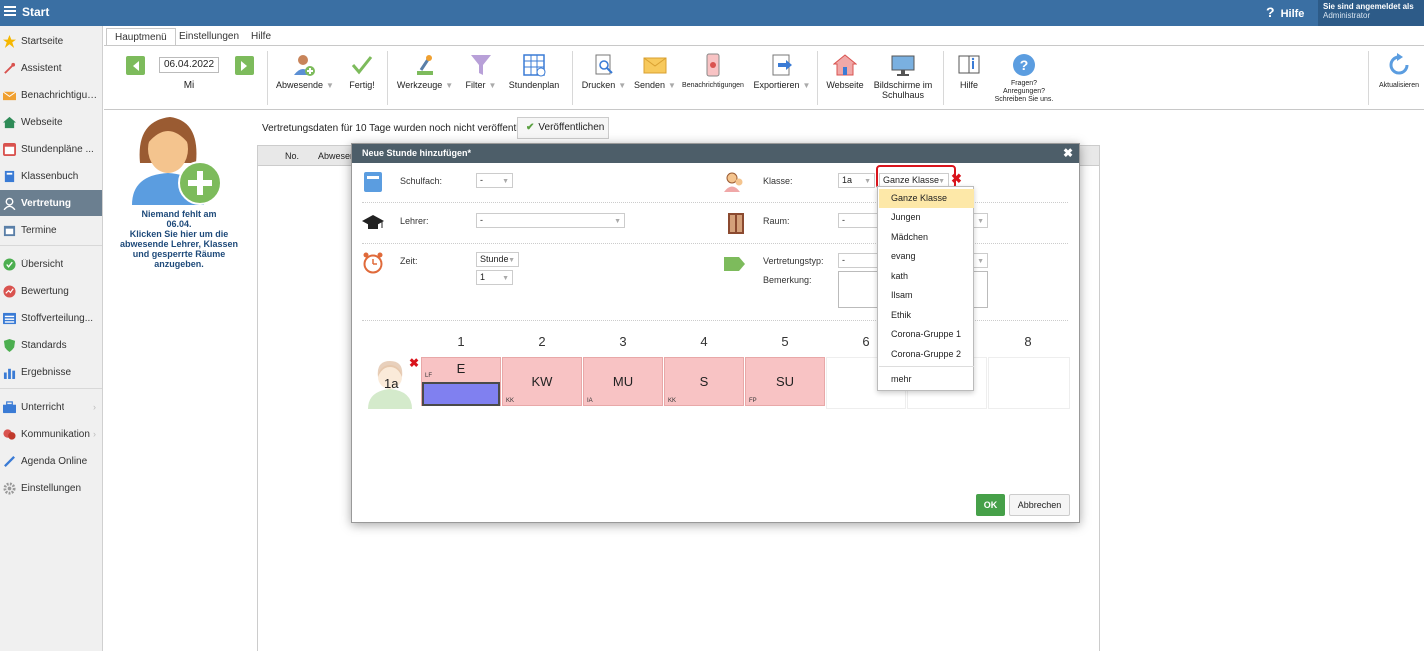 Image resolution: width=1424 pixels, height=651 pixels. I want to click on sidebar-item-standards: Standards, so click(51, 345).